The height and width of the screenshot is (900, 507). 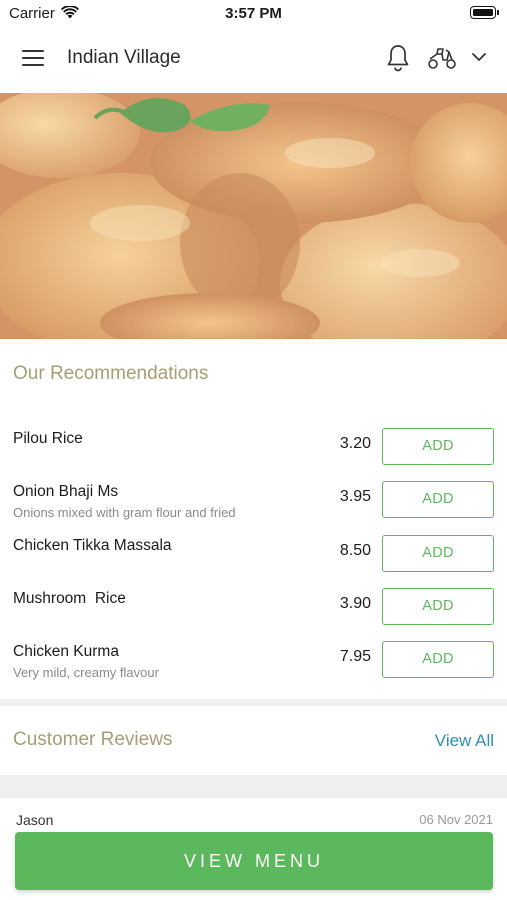 What do you see at coordinates (253, 615) in the screenshot?
I see `list-item: Mushroom Rice 3.90 ADD` at bounding box center [253, 615].